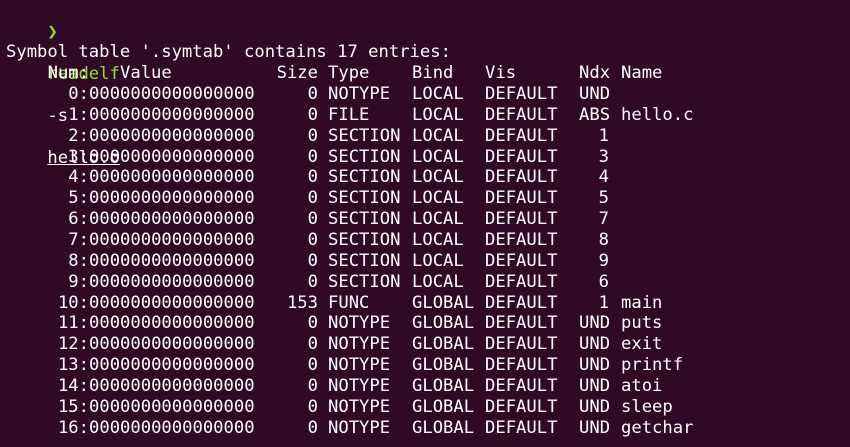 Image resolution: width=850 pixels, height=447 pixels. I want to click on cell-num: 14:, so click(73, 385).